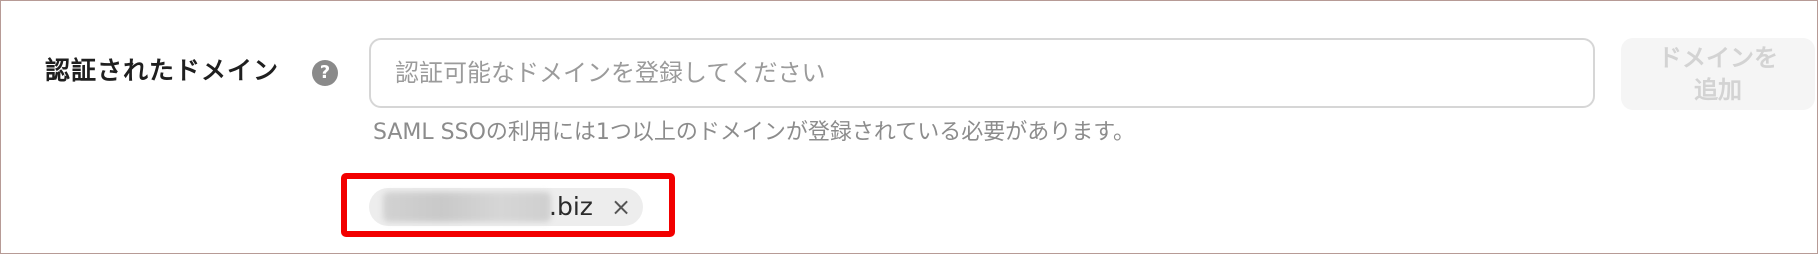 The width and height of the screenshot is (1818, 254). Describe the element at coordinates (621, 207) in the screenshot. I see `remove-domain-icon: ×` at that location.